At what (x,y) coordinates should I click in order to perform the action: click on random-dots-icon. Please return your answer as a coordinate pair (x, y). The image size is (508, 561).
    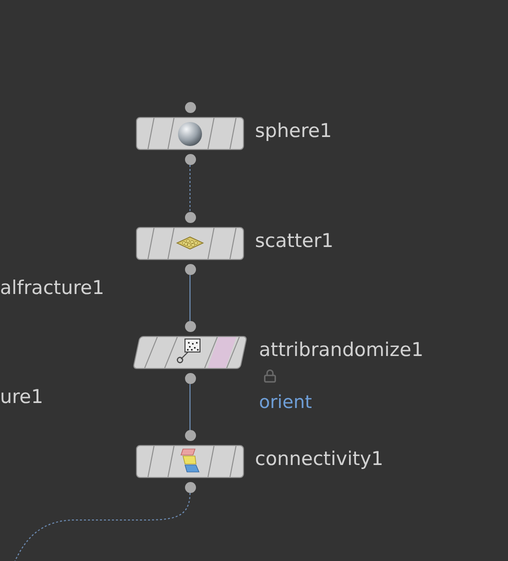
    Looking at the image, I should click on (189, 351).